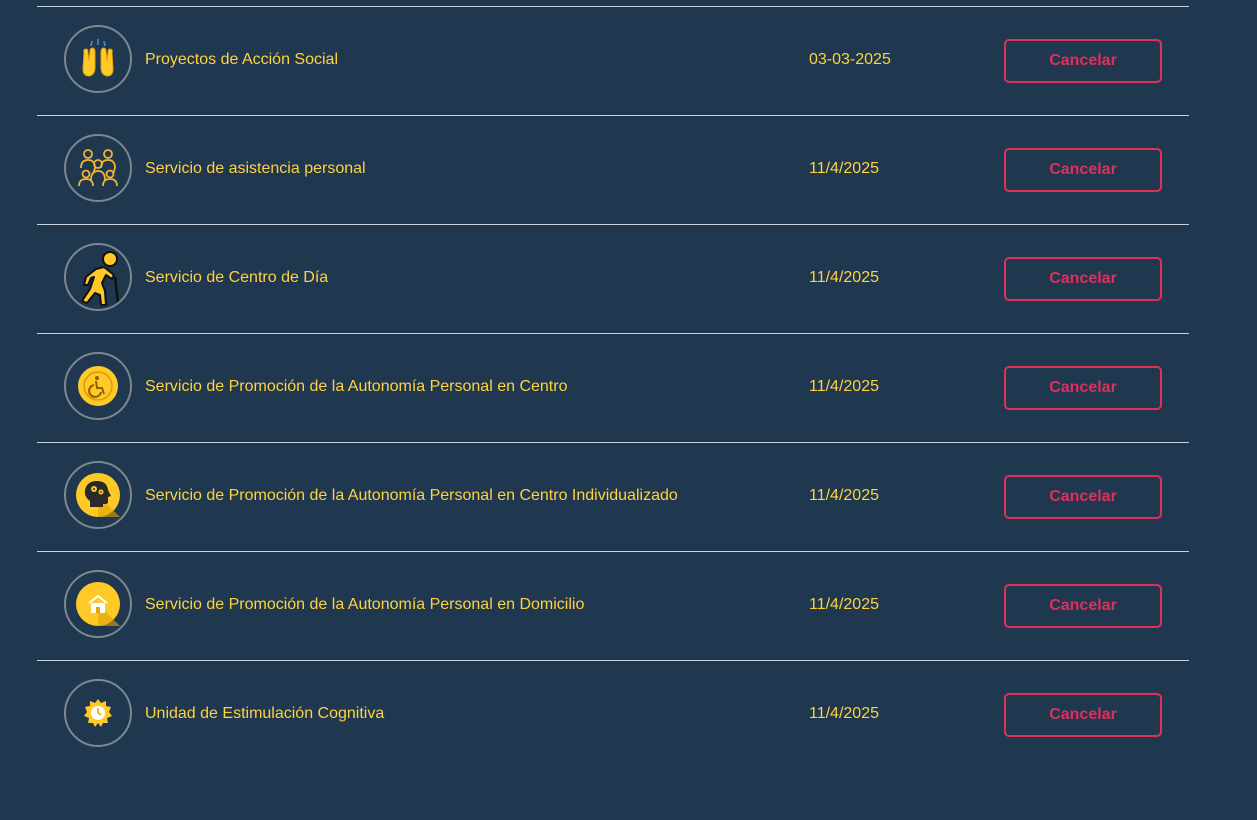 This screenshot has height=820, width=1257. Describe the element at coordinates (98, 495) in the screenshot. I see `head-gears-icon` at that location.